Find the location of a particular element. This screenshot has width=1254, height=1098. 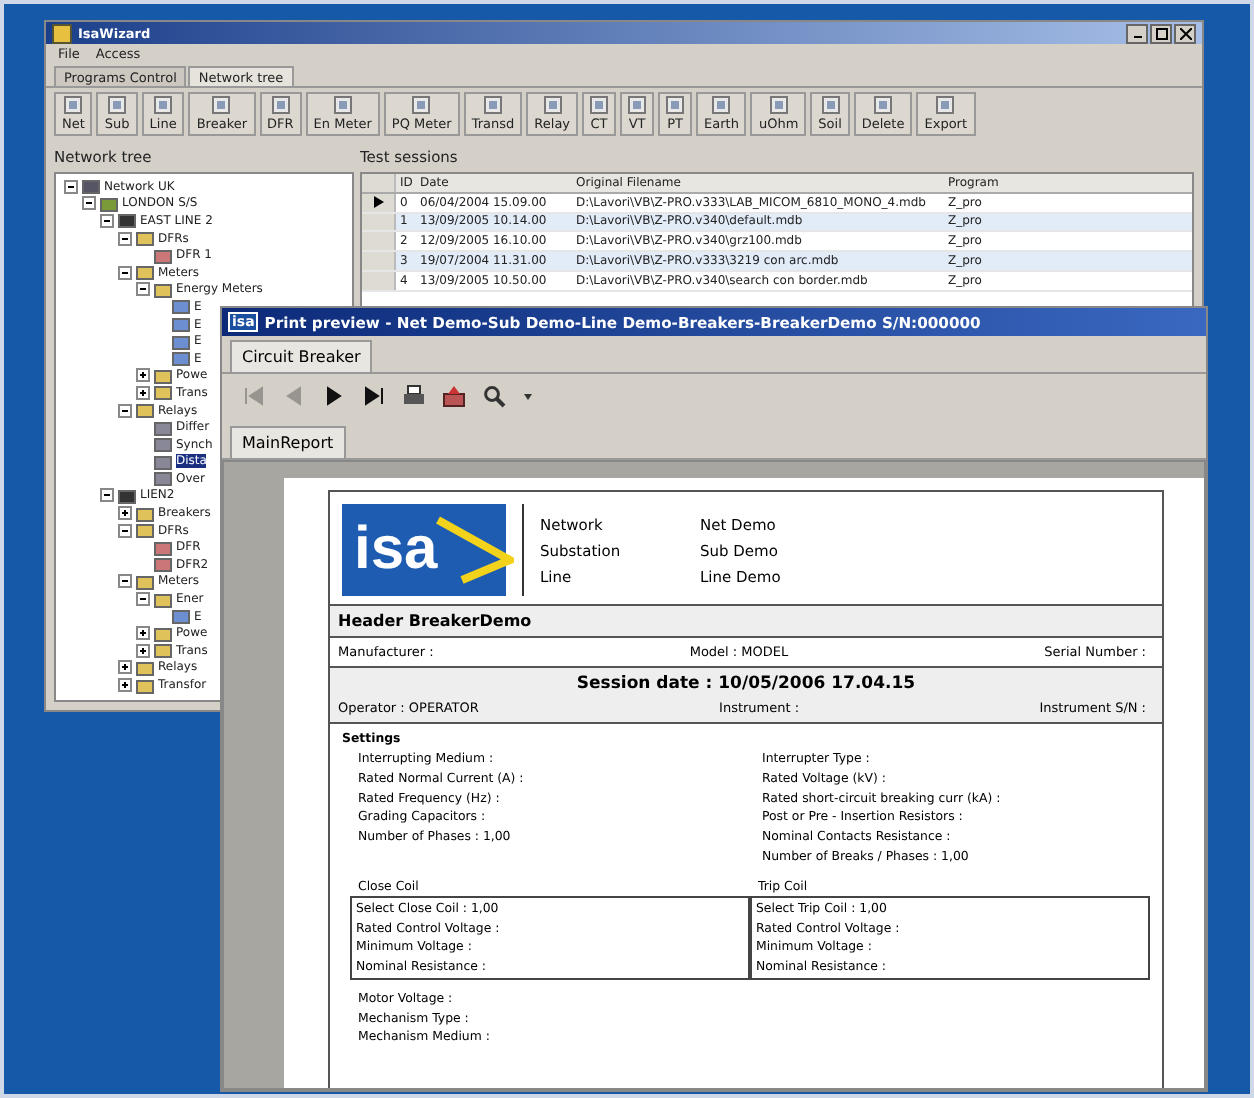

next-icon is located at coordinates (334, 396).